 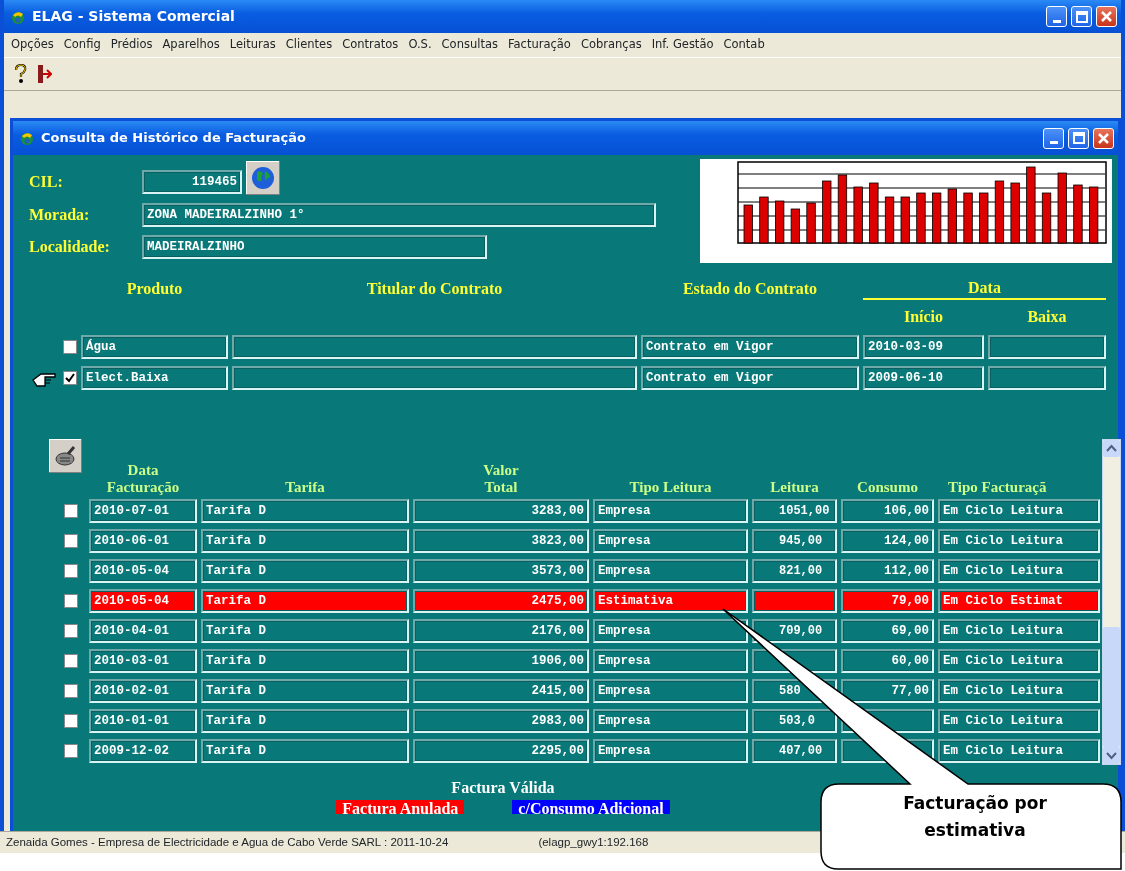 What do you see at coordinates (744, 45) in the screenshot?
I see `menu-item: Contab` at bounding box center [744, 45].